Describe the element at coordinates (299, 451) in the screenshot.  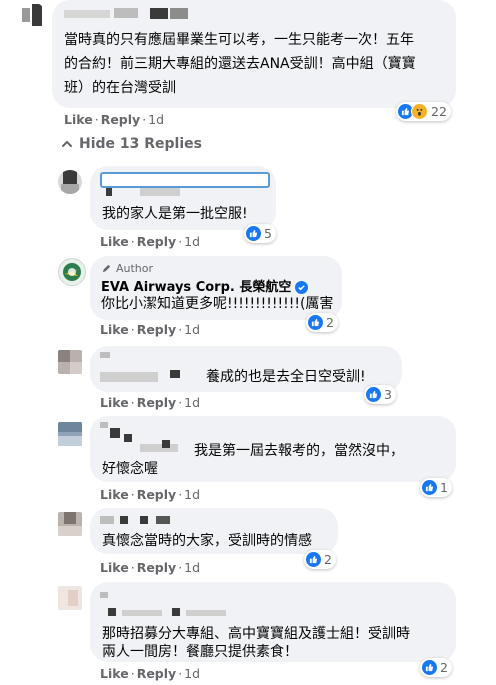
I see `reply-text-line: 我是第一屆去報考的，當然沒中，` at that location.